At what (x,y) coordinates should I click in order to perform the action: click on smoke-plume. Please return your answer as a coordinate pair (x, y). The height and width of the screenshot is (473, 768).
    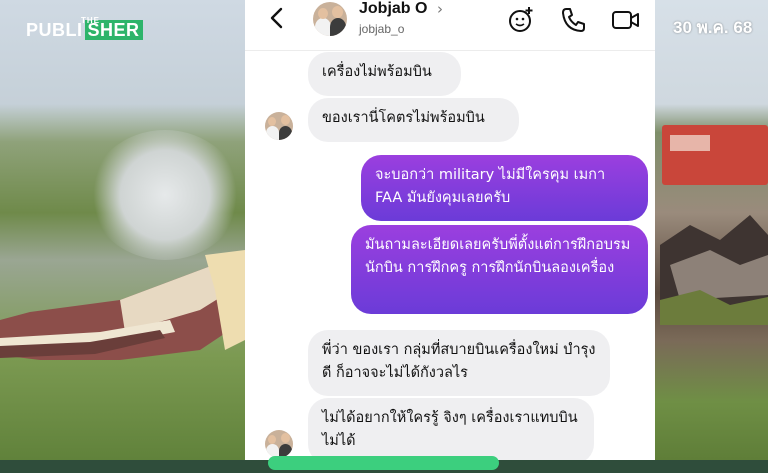
    Looking at the image, I should click on (165, 195).